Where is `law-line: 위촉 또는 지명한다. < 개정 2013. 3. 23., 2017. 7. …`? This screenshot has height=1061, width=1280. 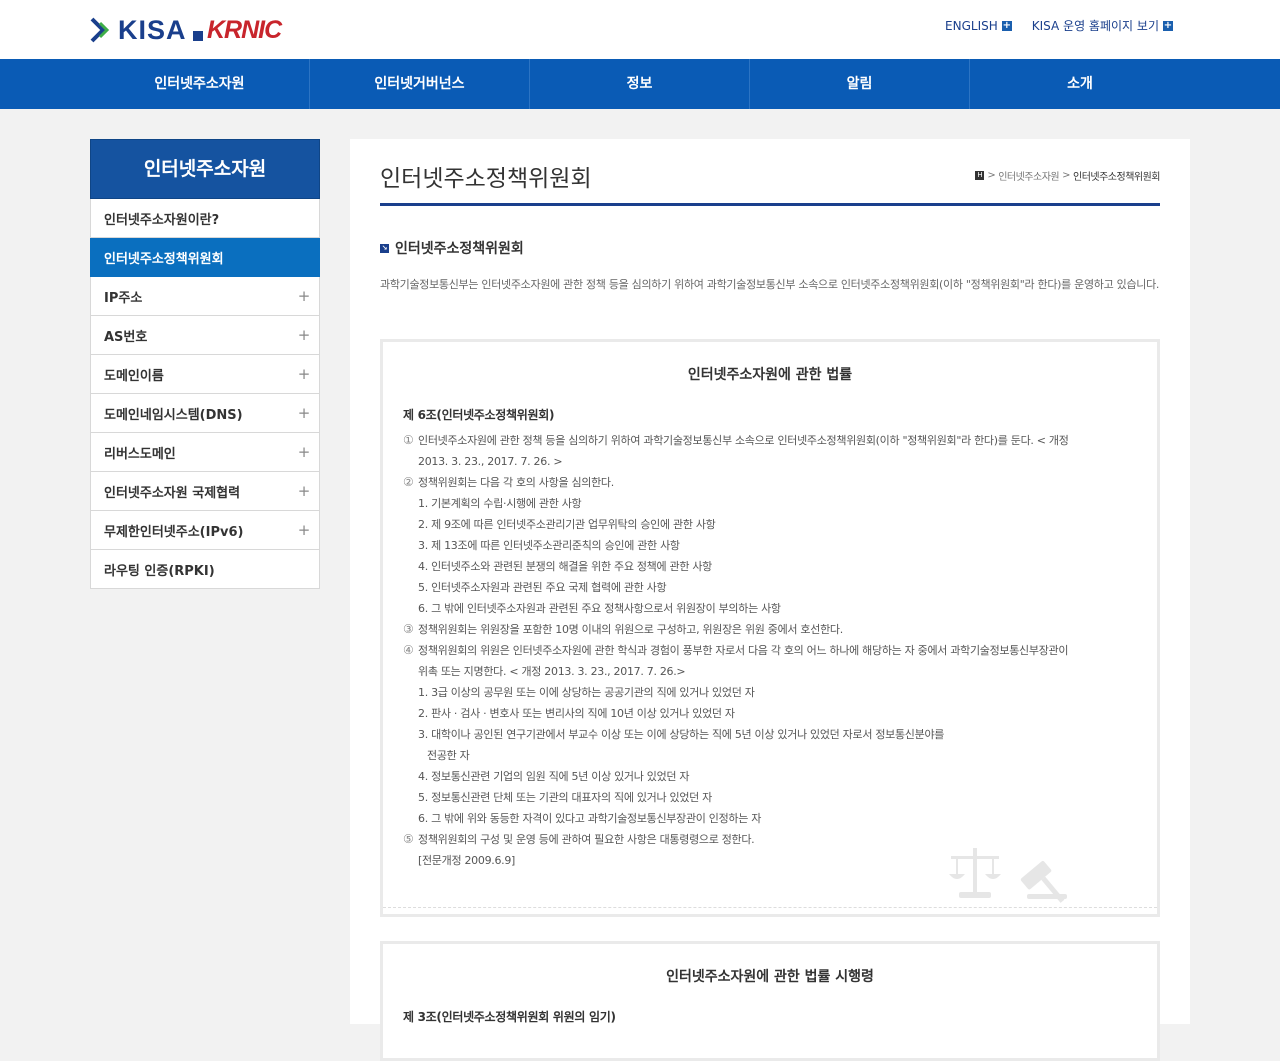
law-line: 위촉 또는 지명한다. < 개정 2013. 3. 23., 2017. 7. … is located at coordinates (773, 671).